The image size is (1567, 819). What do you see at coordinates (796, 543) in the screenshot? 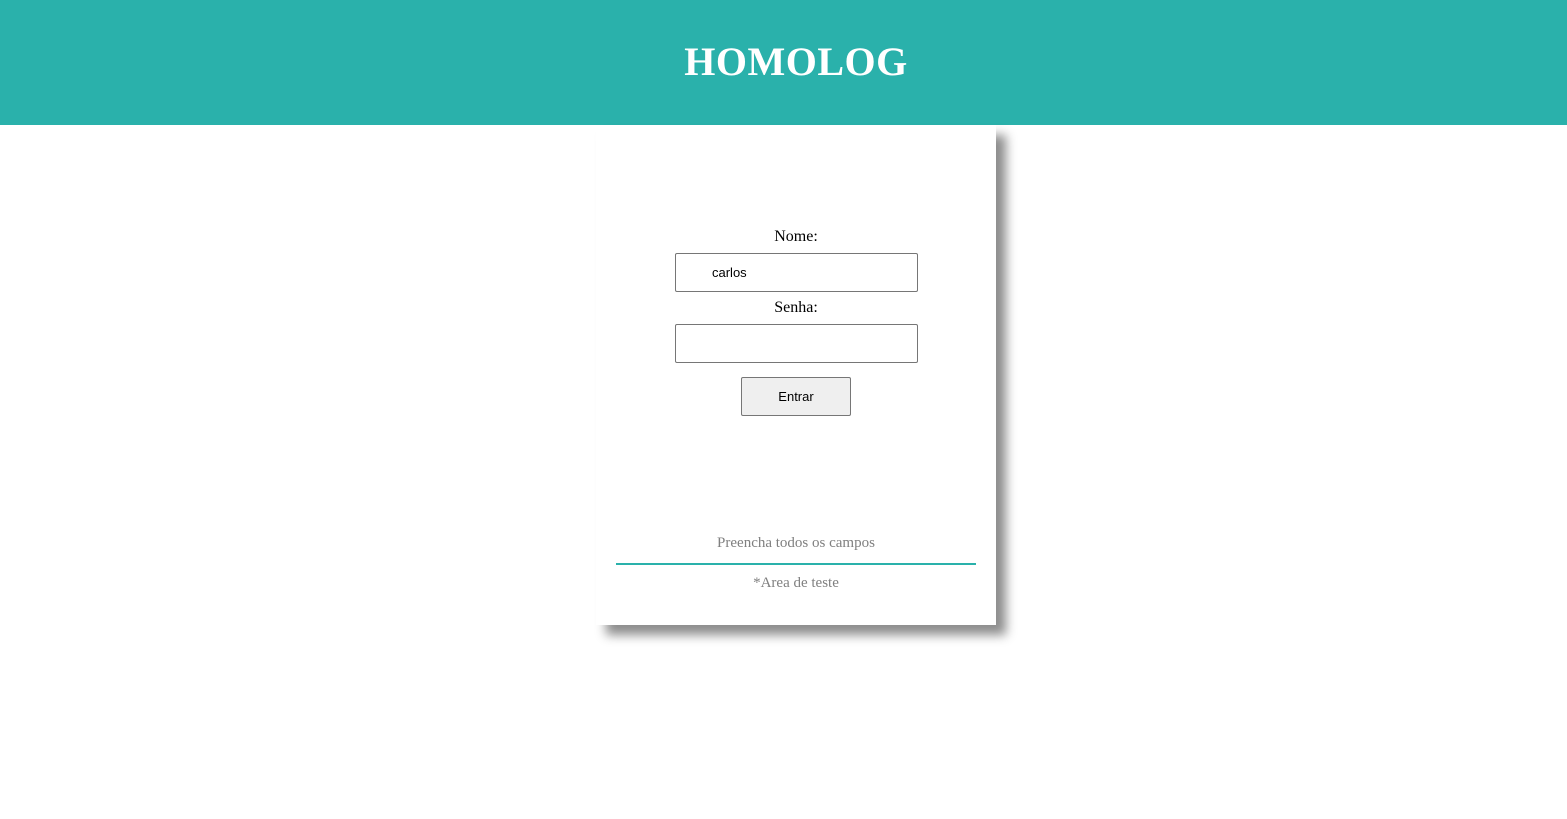
I see `status-message: Preencha todos os campos` at bounding box center [796, 543].